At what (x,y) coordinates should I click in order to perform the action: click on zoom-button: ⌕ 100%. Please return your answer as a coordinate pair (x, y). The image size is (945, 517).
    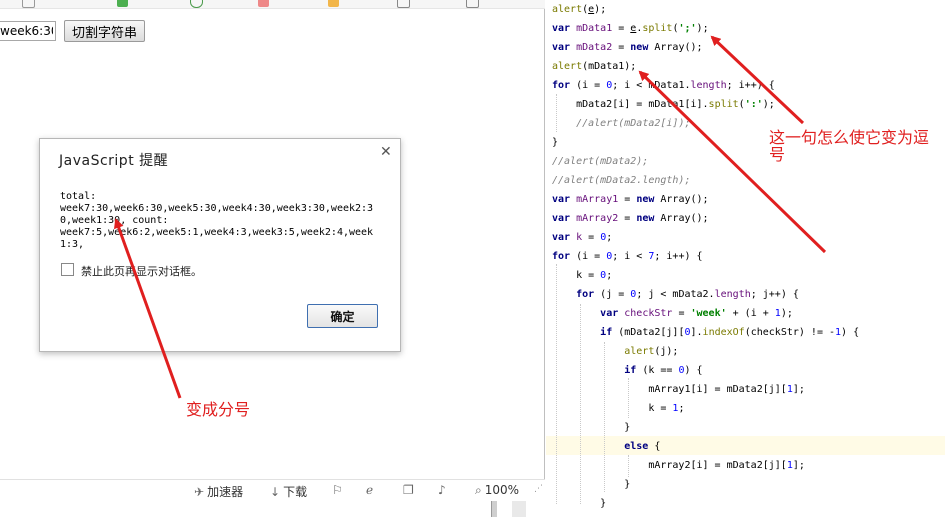
    Looking at the image, I should click on (497, 490).